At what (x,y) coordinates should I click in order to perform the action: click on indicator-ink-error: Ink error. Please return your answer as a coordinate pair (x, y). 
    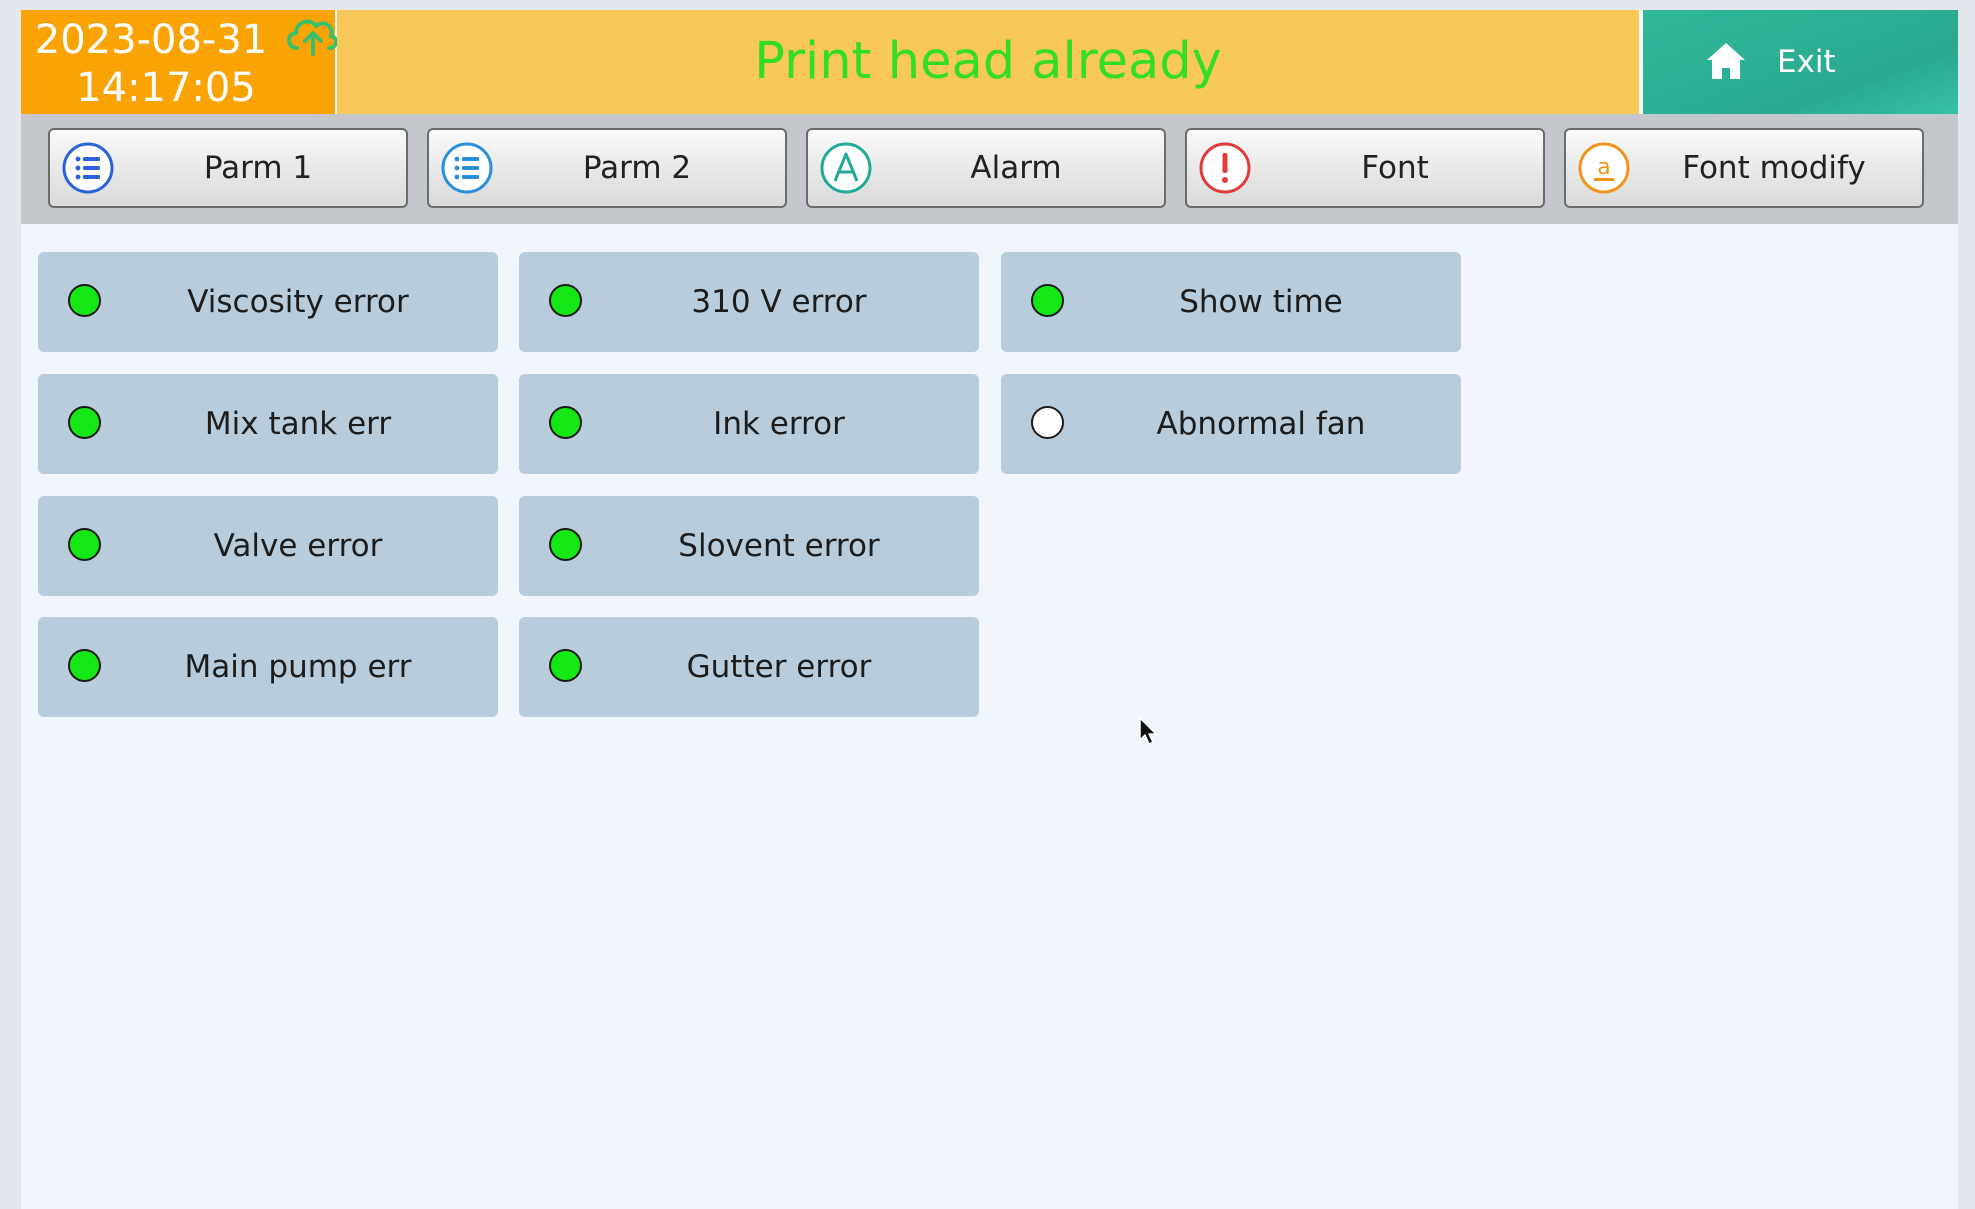
    Looking at the image, I should click on (749, 424).